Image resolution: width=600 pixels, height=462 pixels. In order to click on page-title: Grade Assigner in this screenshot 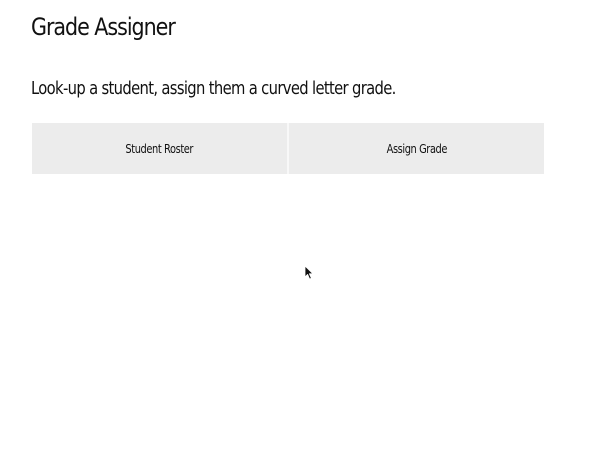, I will do `click(103, 27)`.